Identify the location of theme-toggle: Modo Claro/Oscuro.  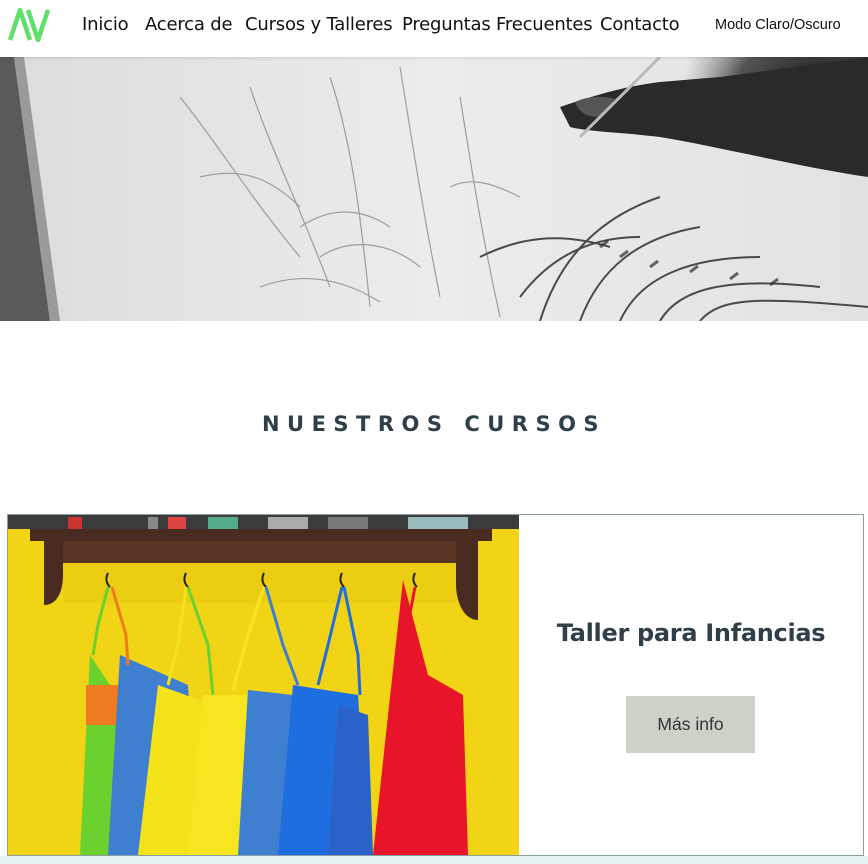
(778, 25).